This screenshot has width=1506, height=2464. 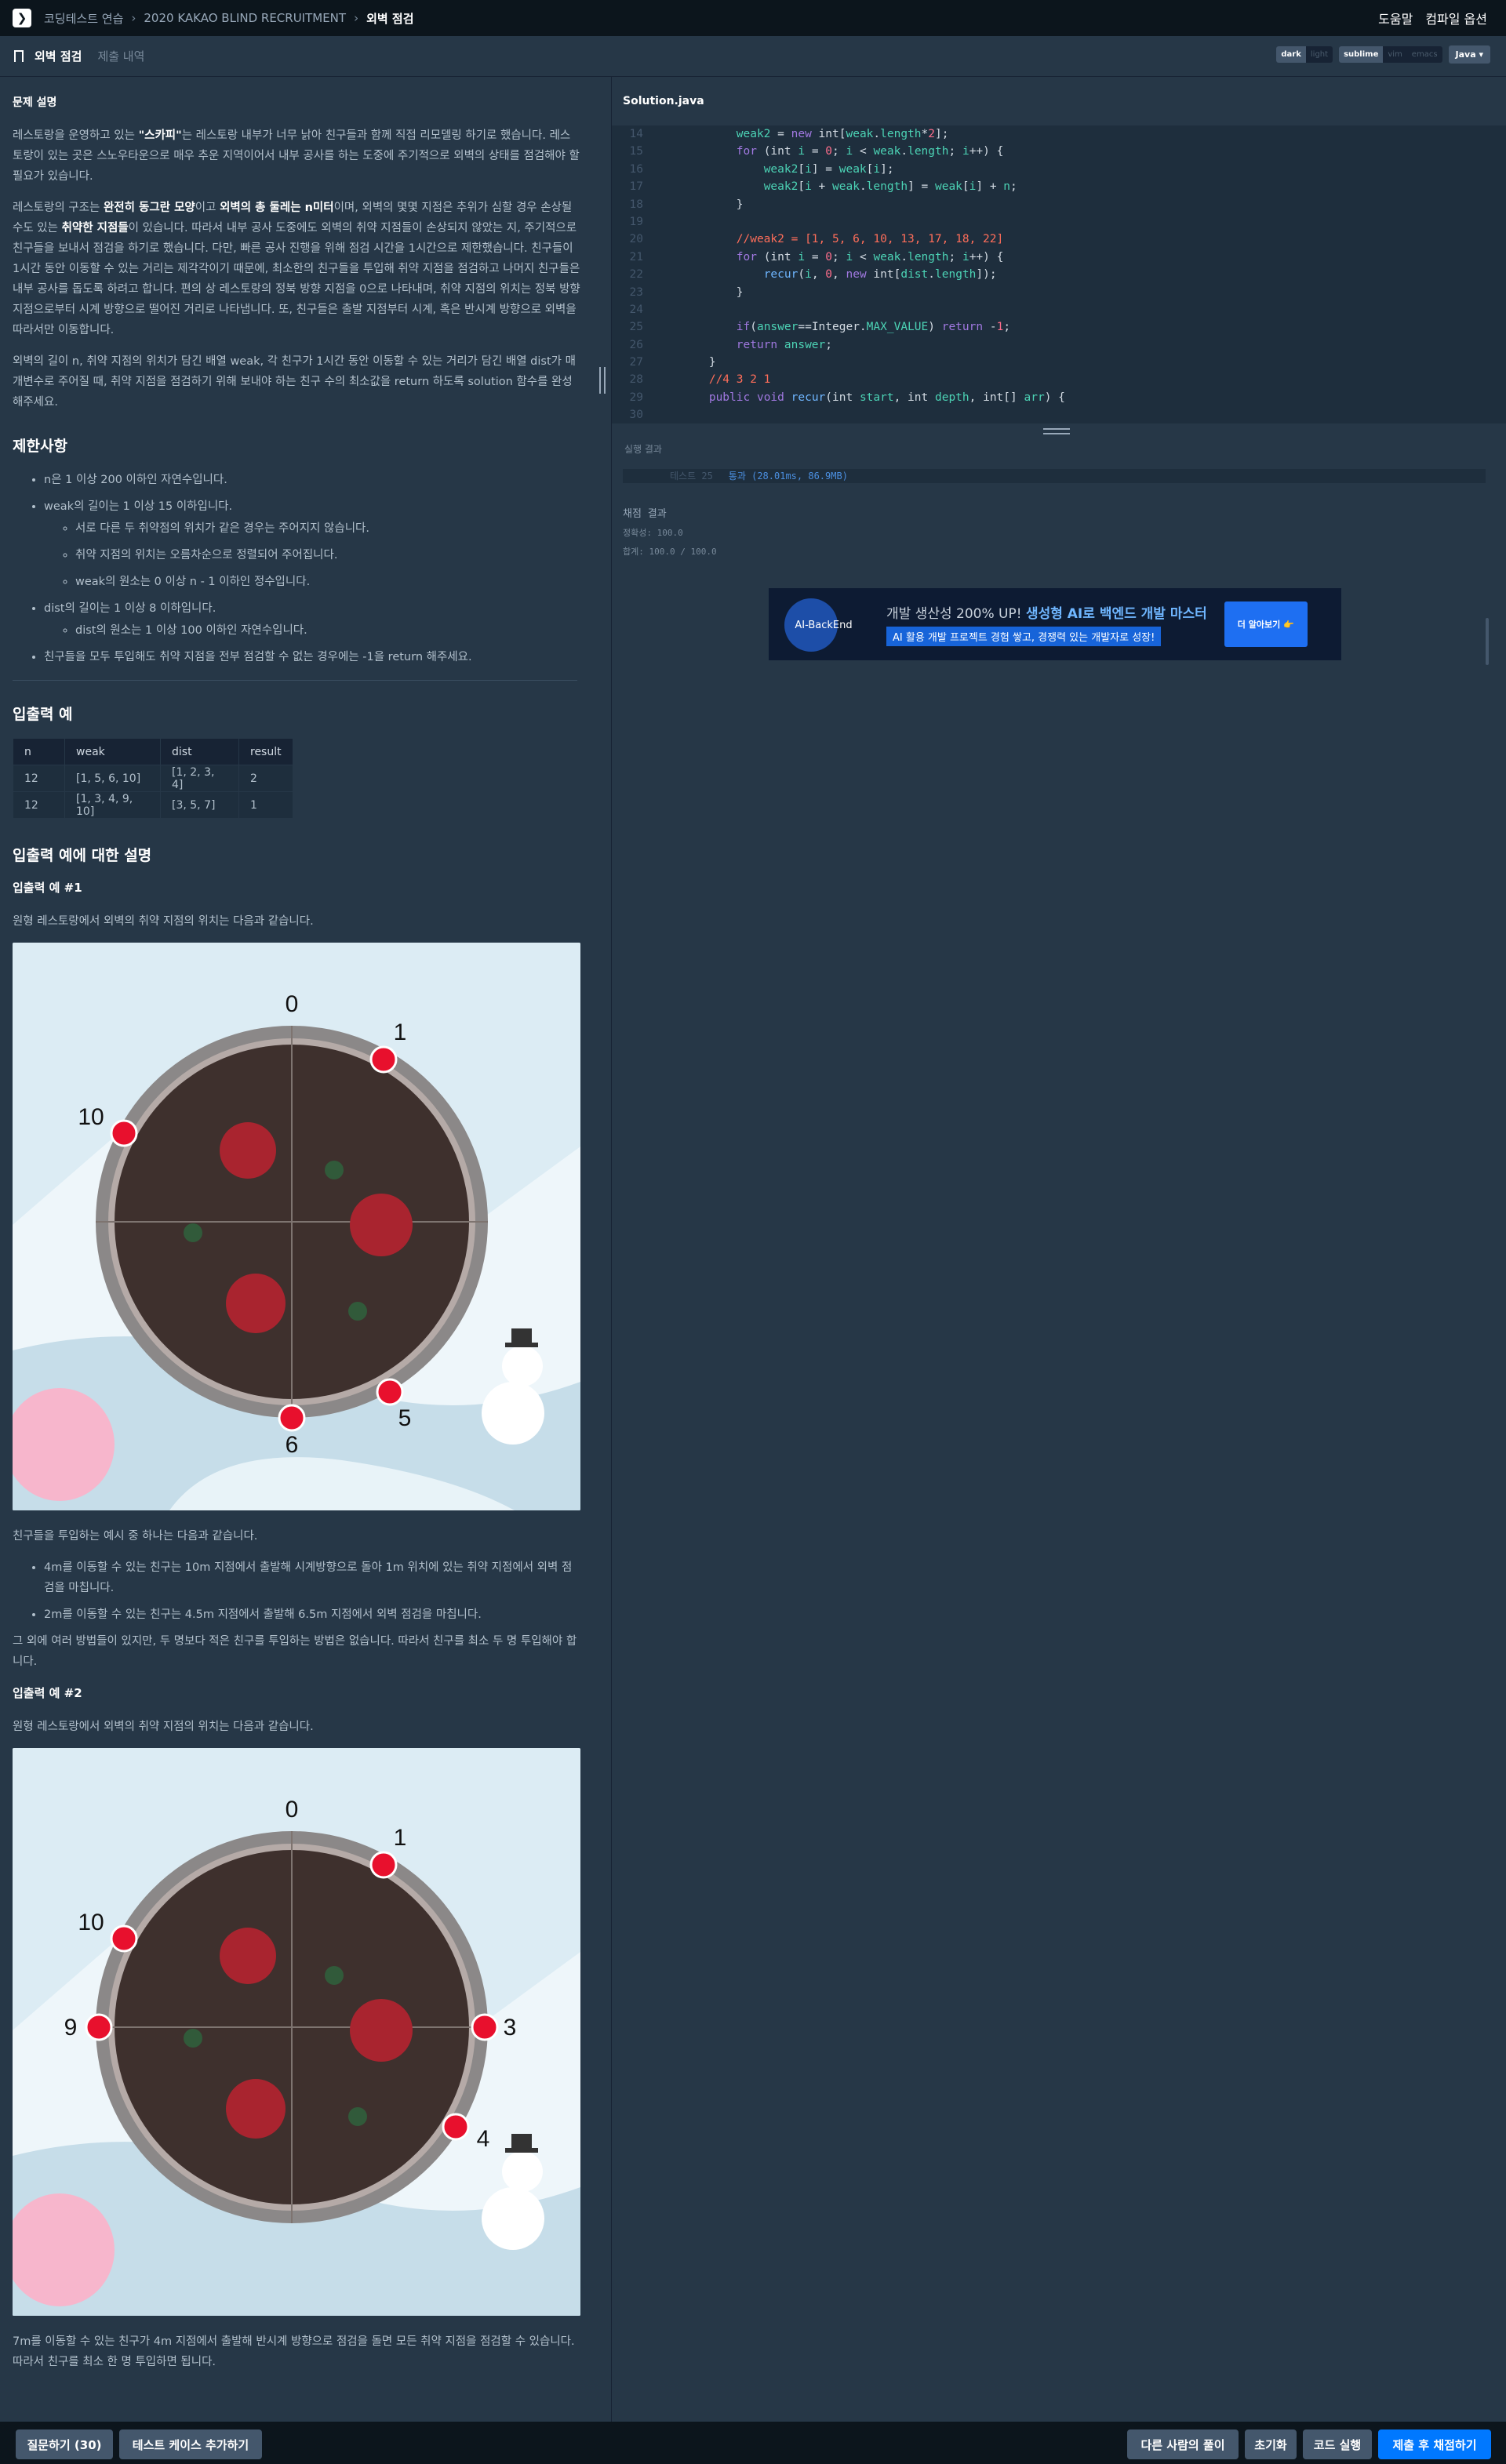 What do you see at coordinates (510, 2028) in the screenshot?
I see `ex2-label-3: 3` at bounding box center [510, 2028].